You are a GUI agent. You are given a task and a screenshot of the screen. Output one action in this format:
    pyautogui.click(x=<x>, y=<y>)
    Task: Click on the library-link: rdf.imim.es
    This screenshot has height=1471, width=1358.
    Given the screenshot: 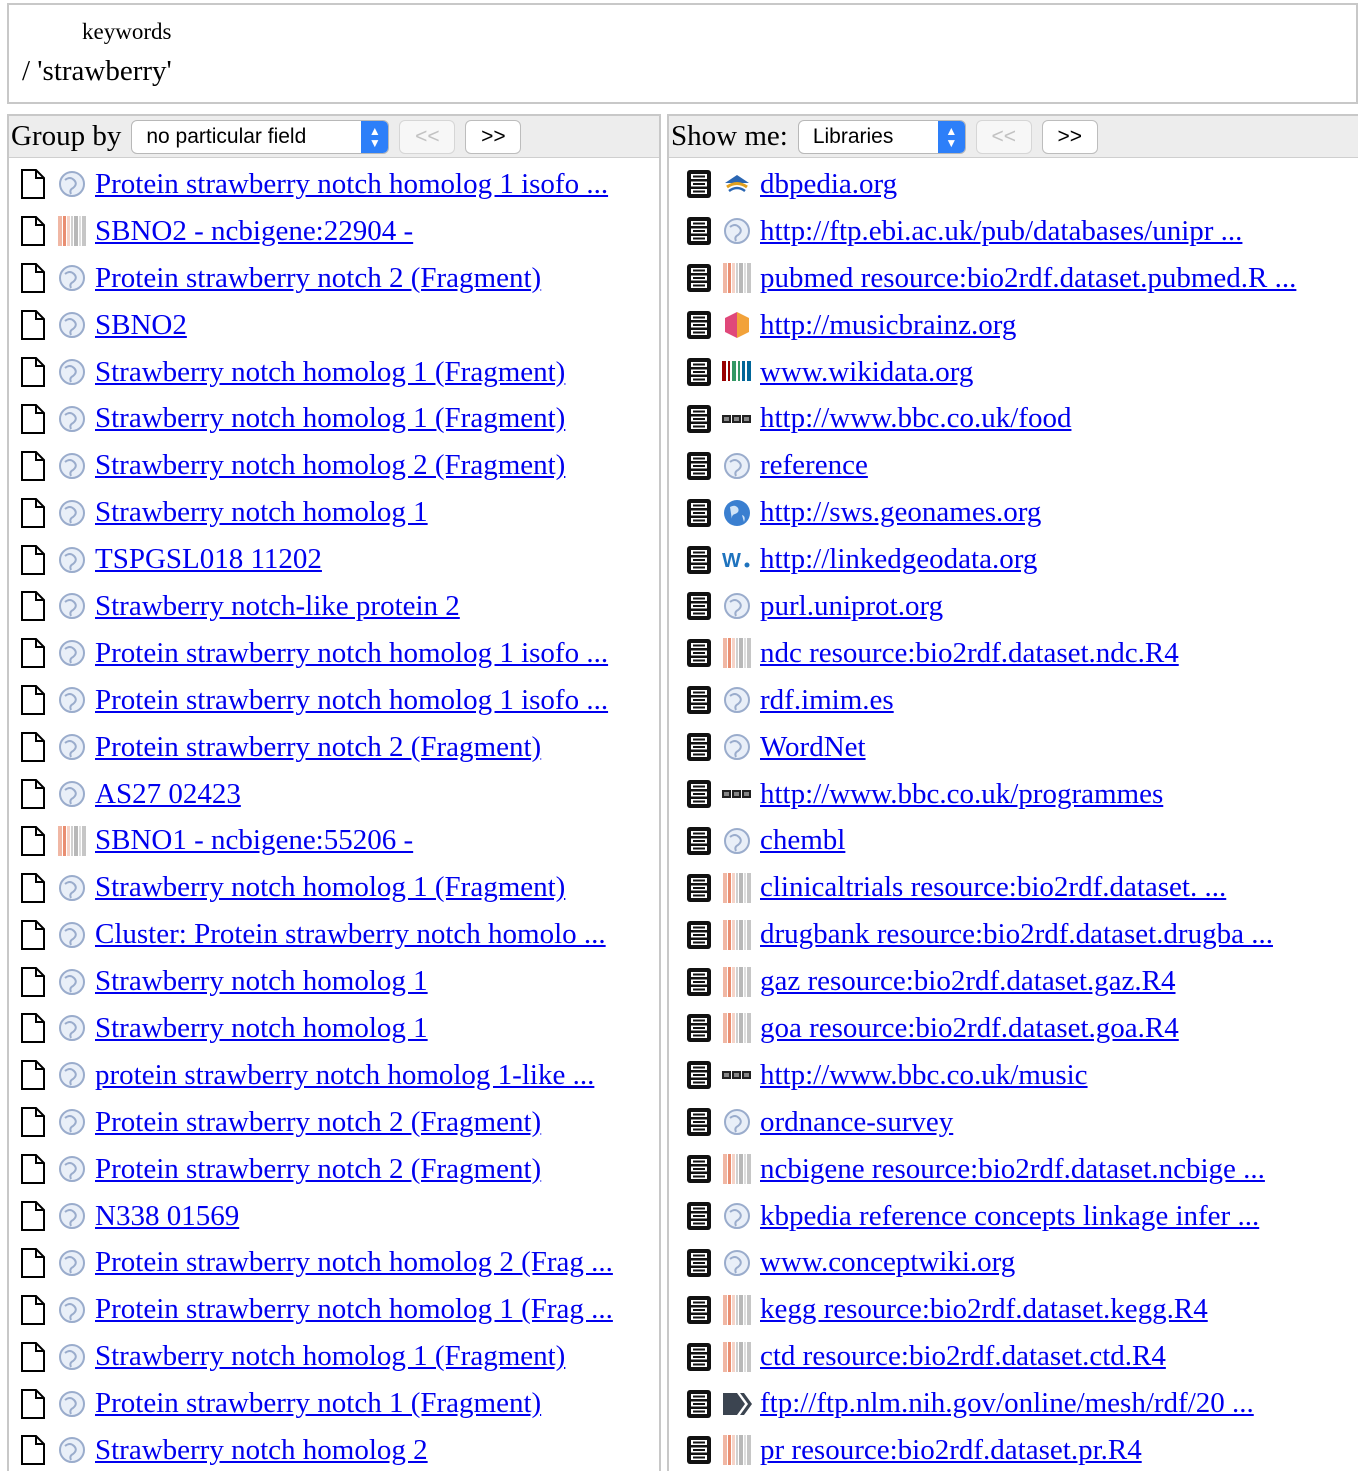 What is the action you would take?
    pyautogui.click(x=827, y=700)
    